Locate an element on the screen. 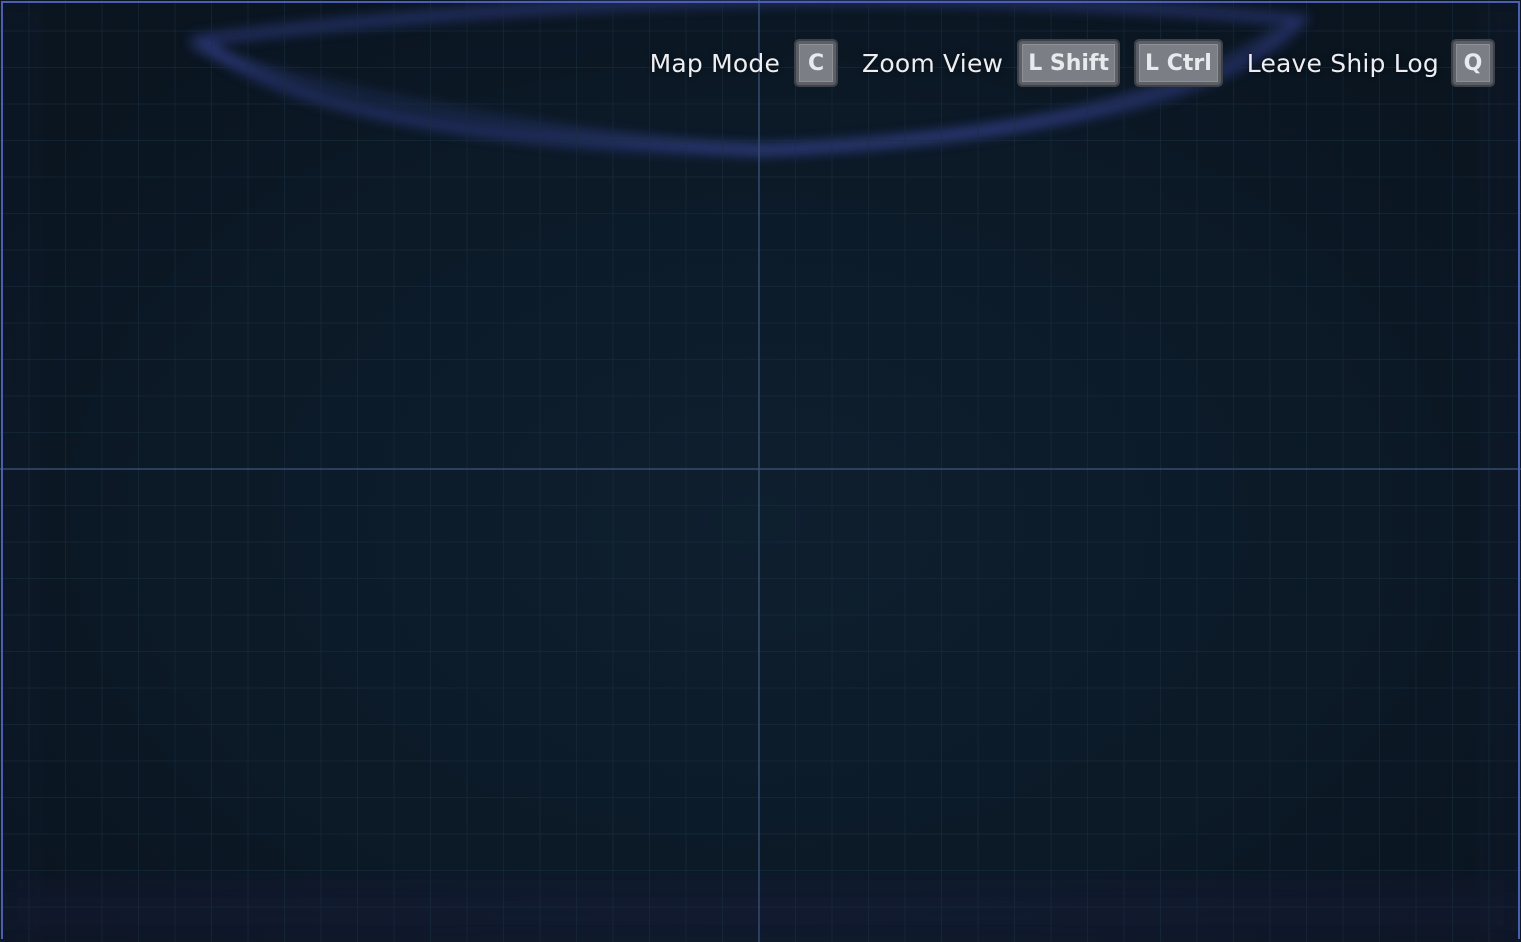 The height and width of the screenshot is (942, 1521). leave-ship-log-prompt: Leave Ship Log Q is located at coordinates (1370, 63).